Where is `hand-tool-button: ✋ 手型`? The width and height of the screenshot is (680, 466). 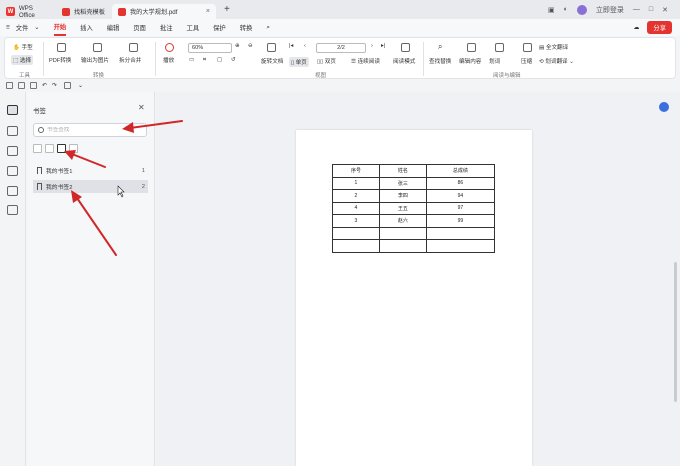
hand-tool-button: ✋ 手型 is located at coordinates (23, 47).